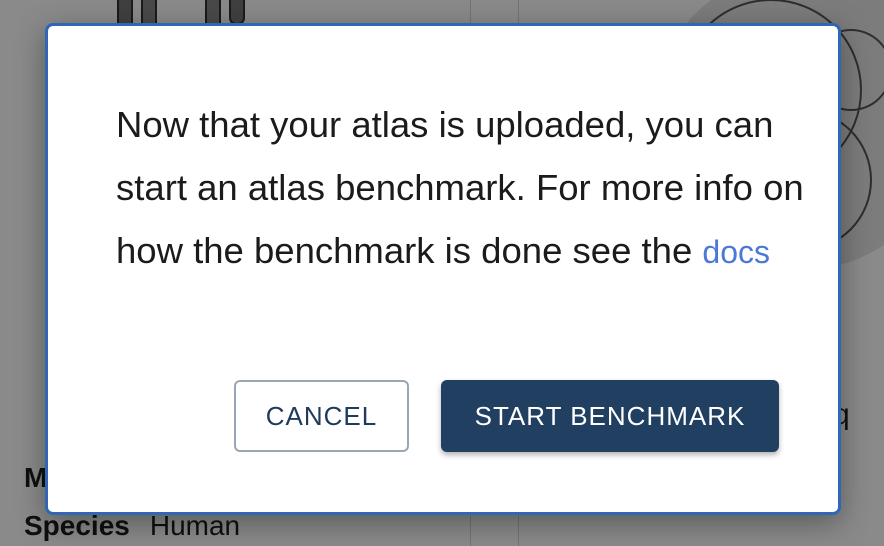 Image resolution: width=884 pixels, height=546 pixels. What do you see at coordinates (610, 416) in the screenshot?
I see `start-benchmark-button: START BENCHMARK` at bounding box center [610, 416].